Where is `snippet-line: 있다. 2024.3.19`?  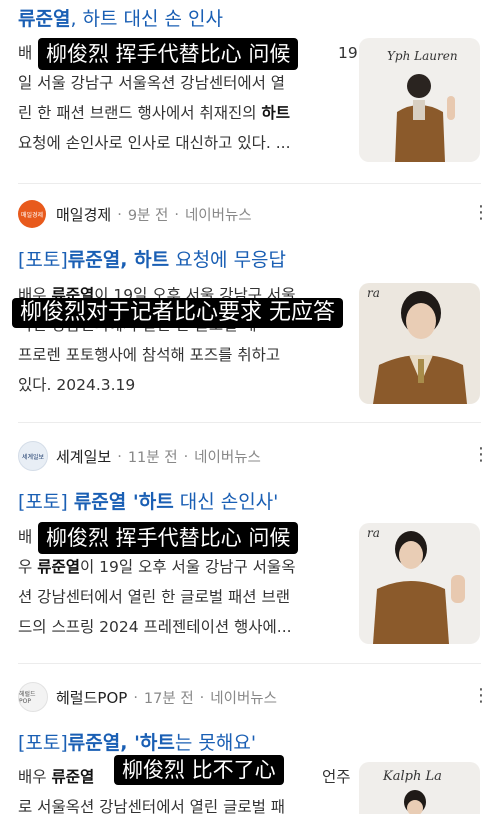 snippet-line: 있다. 2024.3.19 is located at coordinates (77, 385).